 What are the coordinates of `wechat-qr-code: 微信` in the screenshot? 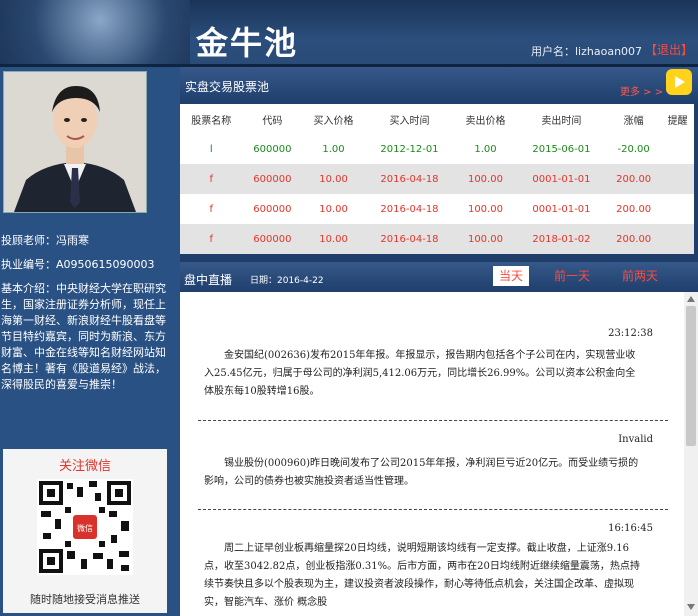 It's located at (85, 527).